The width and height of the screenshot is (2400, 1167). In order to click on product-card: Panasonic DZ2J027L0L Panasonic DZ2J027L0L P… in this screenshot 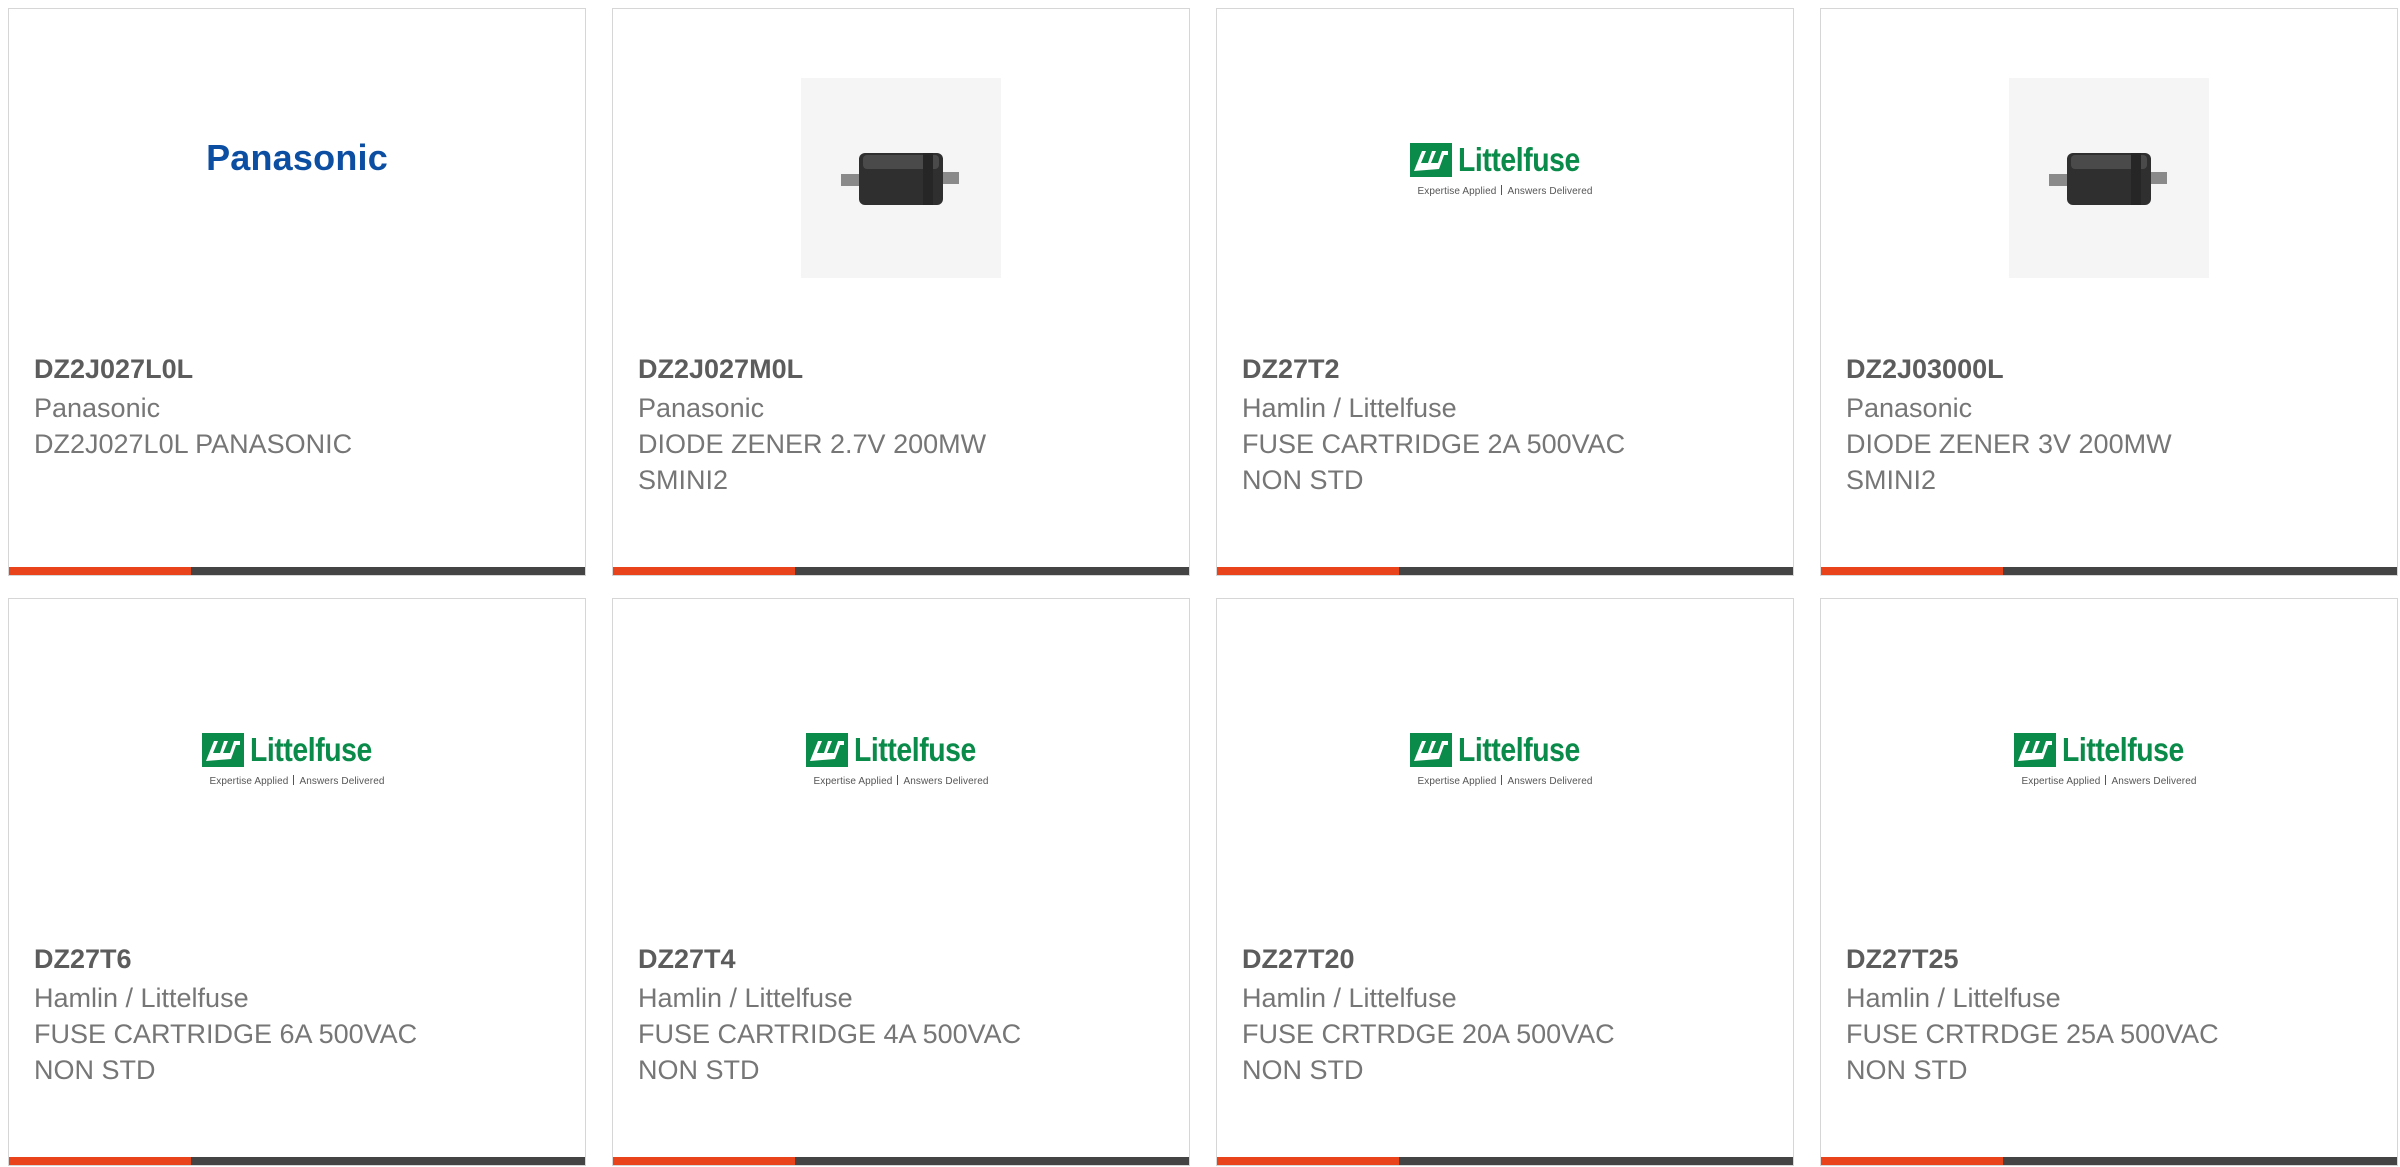, I will do `click(297, 292)`.